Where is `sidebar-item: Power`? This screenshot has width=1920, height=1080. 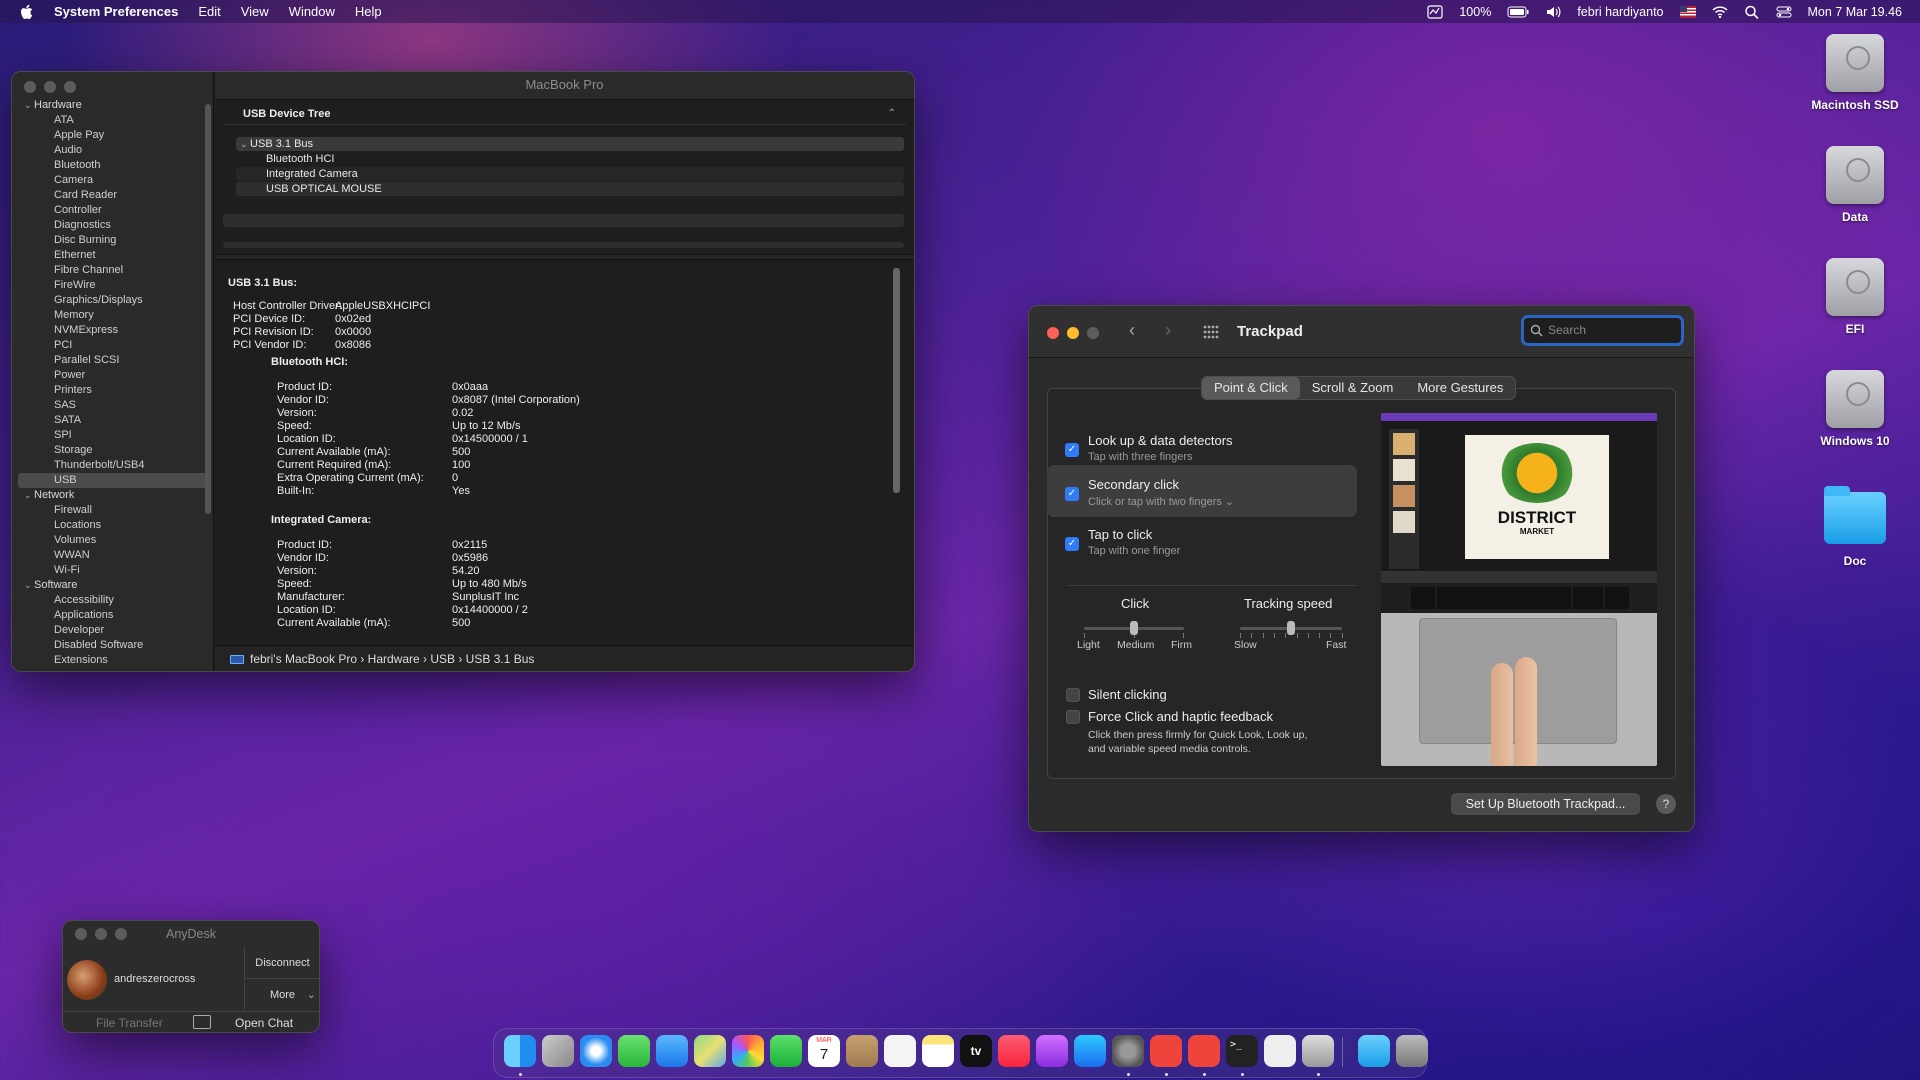
sidebar-item: Power is located at coordinates (112, 375).